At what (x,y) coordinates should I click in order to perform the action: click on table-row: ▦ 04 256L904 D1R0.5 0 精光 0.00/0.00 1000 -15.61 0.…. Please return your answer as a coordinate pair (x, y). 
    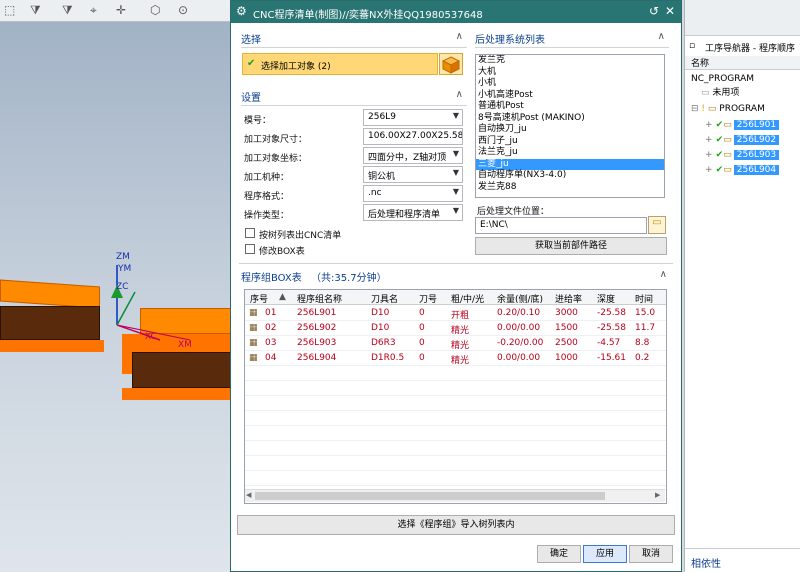
    Looking at the image, I should click on (455, 358).